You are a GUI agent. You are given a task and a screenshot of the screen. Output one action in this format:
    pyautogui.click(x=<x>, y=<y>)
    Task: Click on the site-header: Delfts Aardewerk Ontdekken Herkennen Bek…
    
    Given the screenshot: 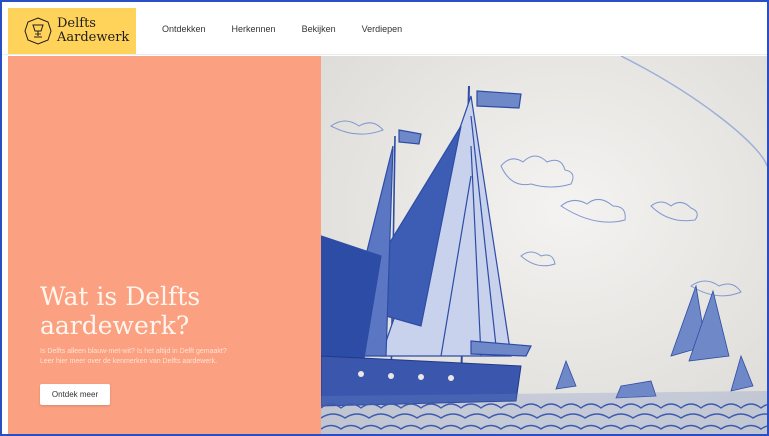 What is the action you would take?
    pyautogui.click(x=384, y=28)
    